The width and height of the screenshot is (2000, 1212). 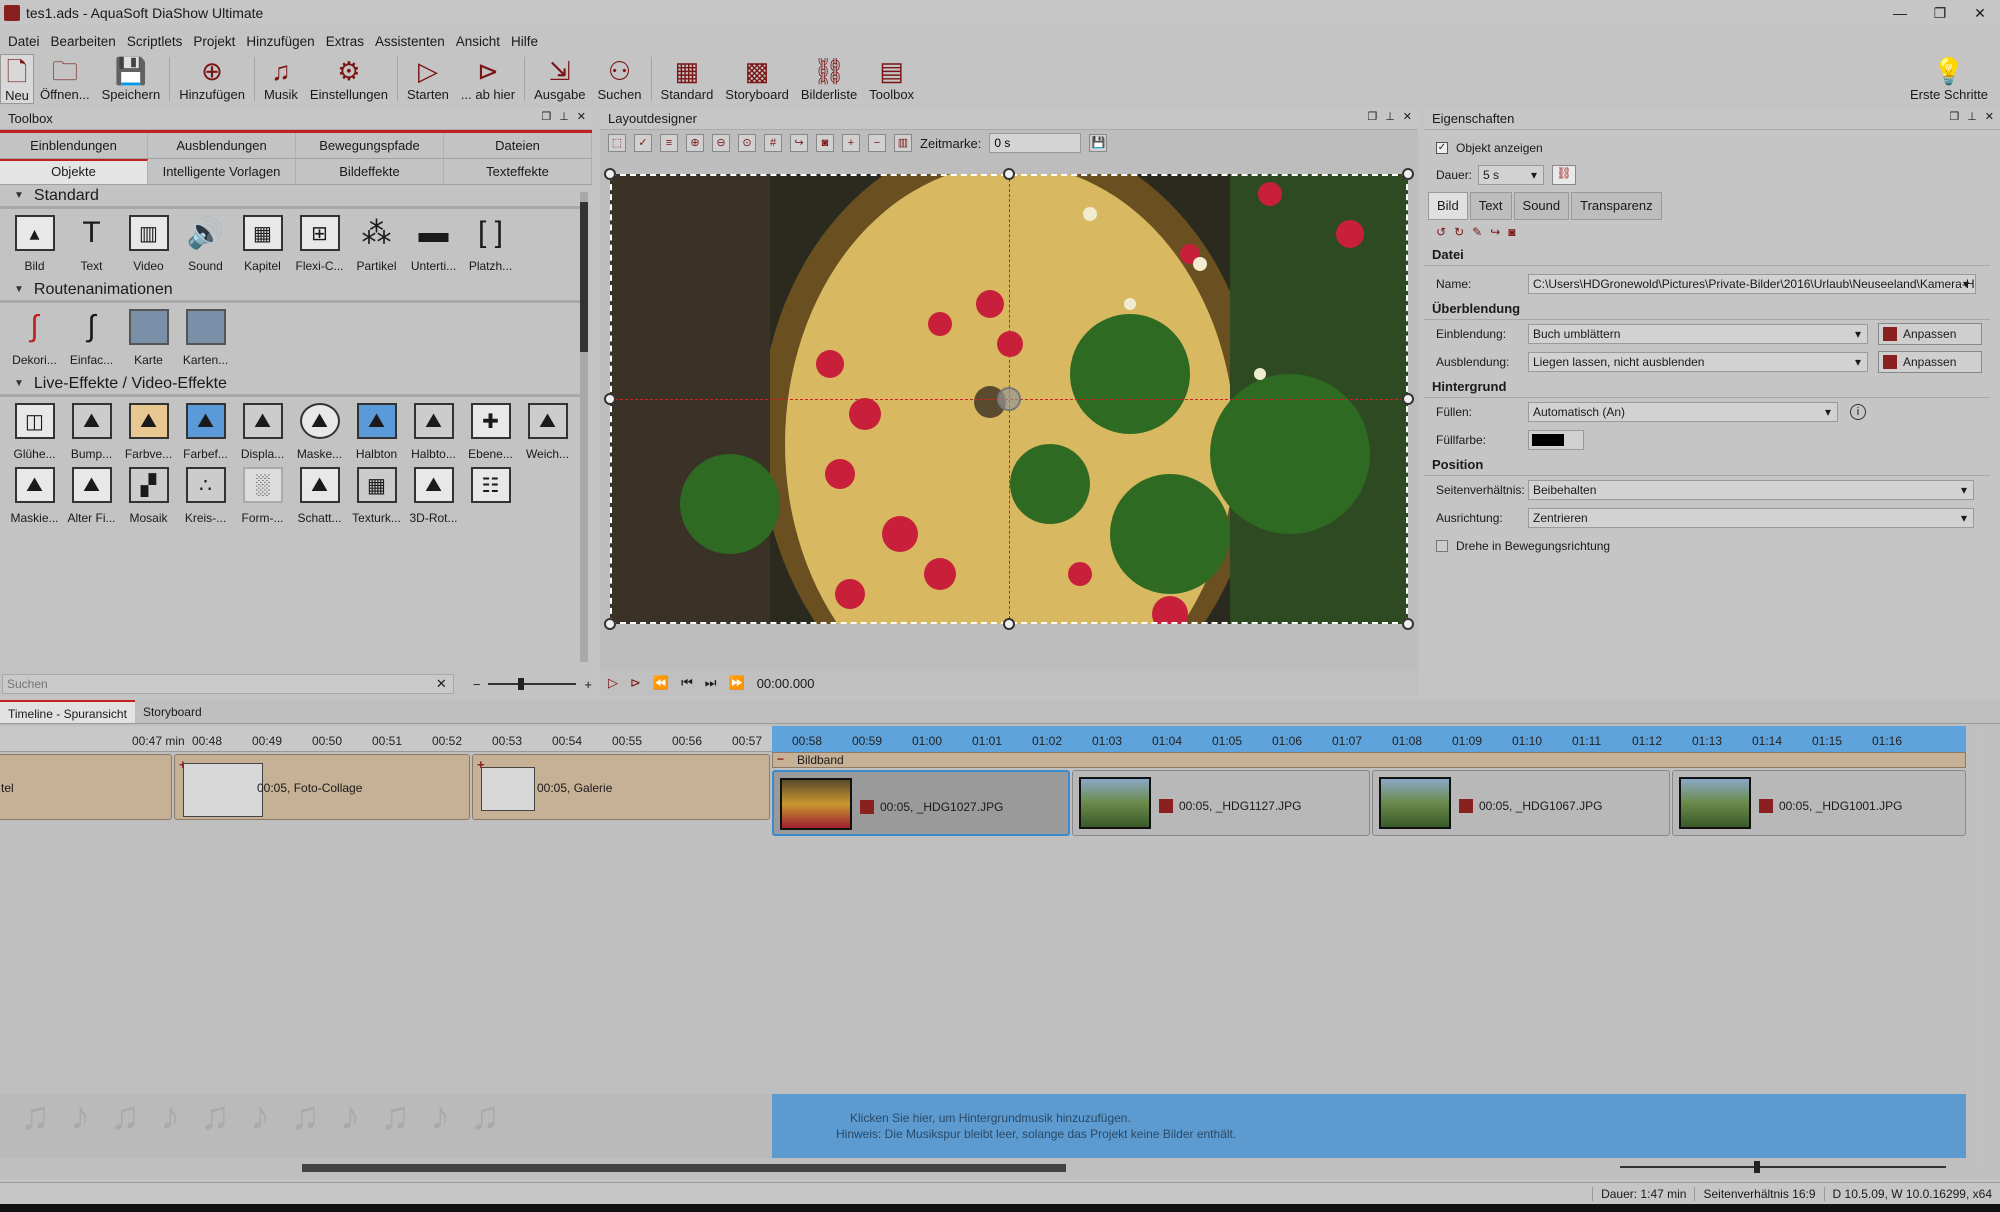 I want to click on timeline-zoom-slider, so click(x=1783, y=1167).